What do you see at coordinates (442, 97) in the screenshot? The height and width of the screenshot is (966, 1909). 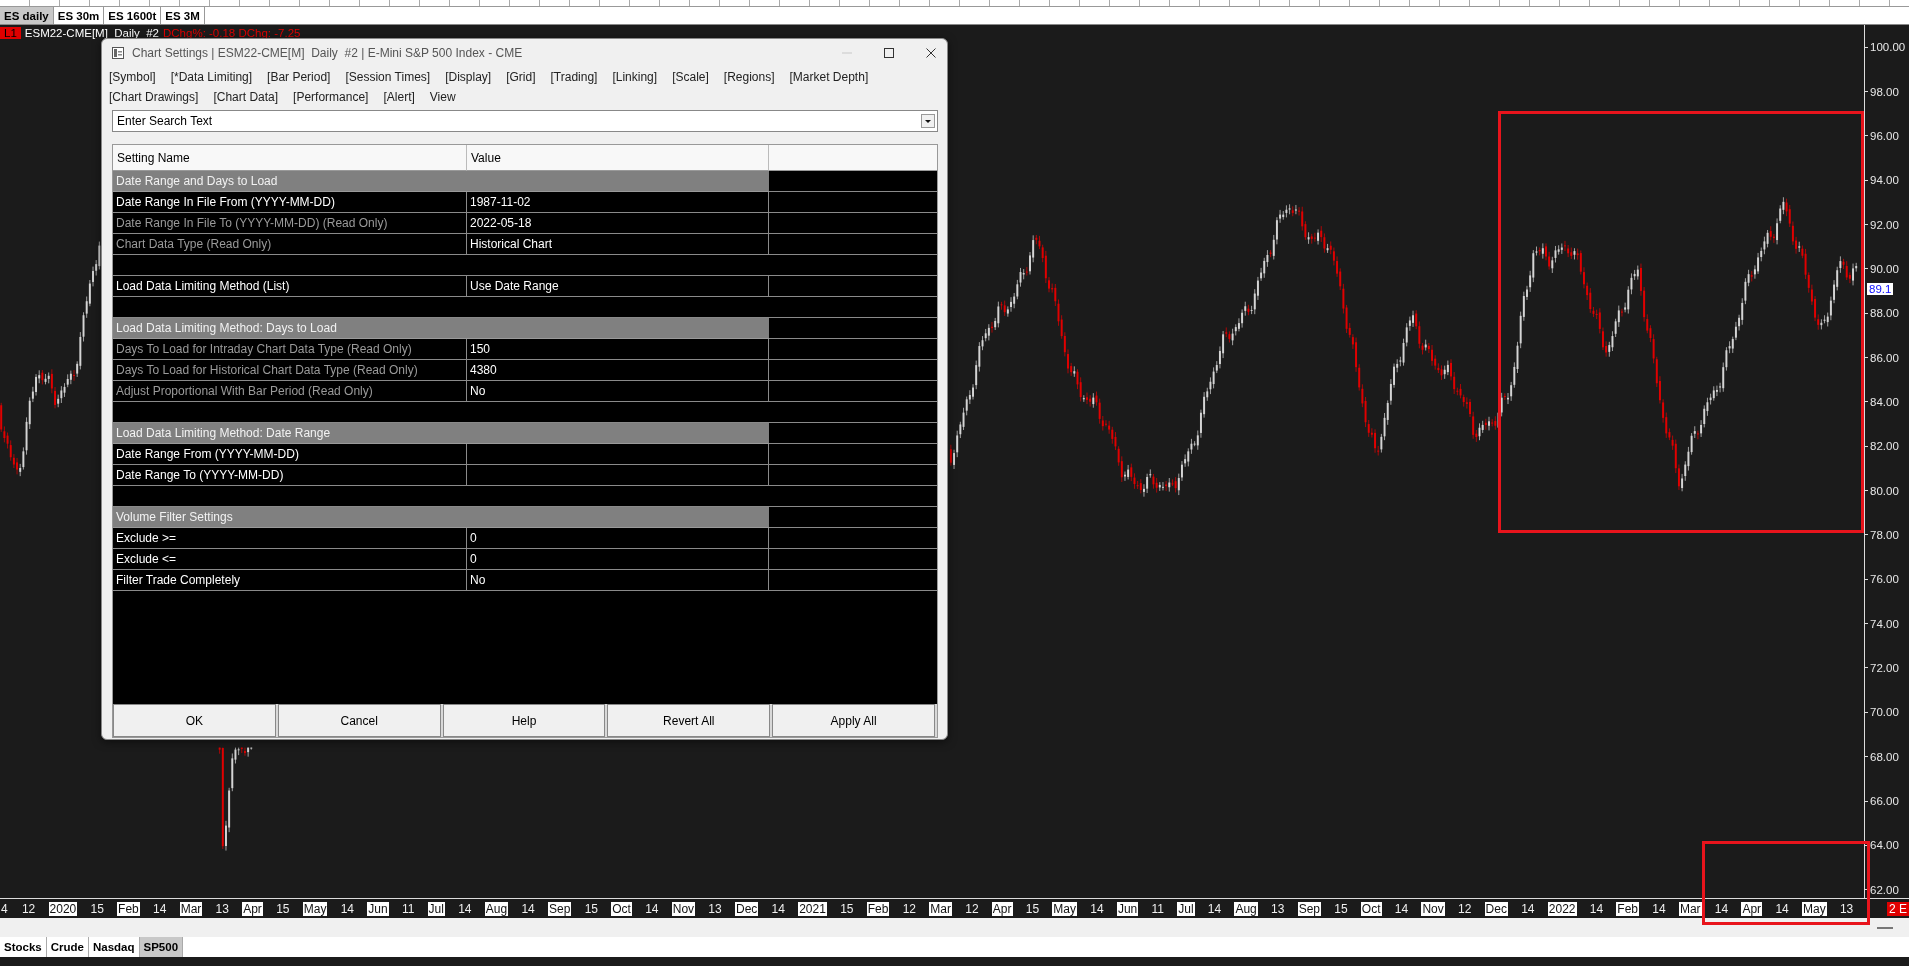 I see `settings-tab: View` at bounding box center [442, 97].